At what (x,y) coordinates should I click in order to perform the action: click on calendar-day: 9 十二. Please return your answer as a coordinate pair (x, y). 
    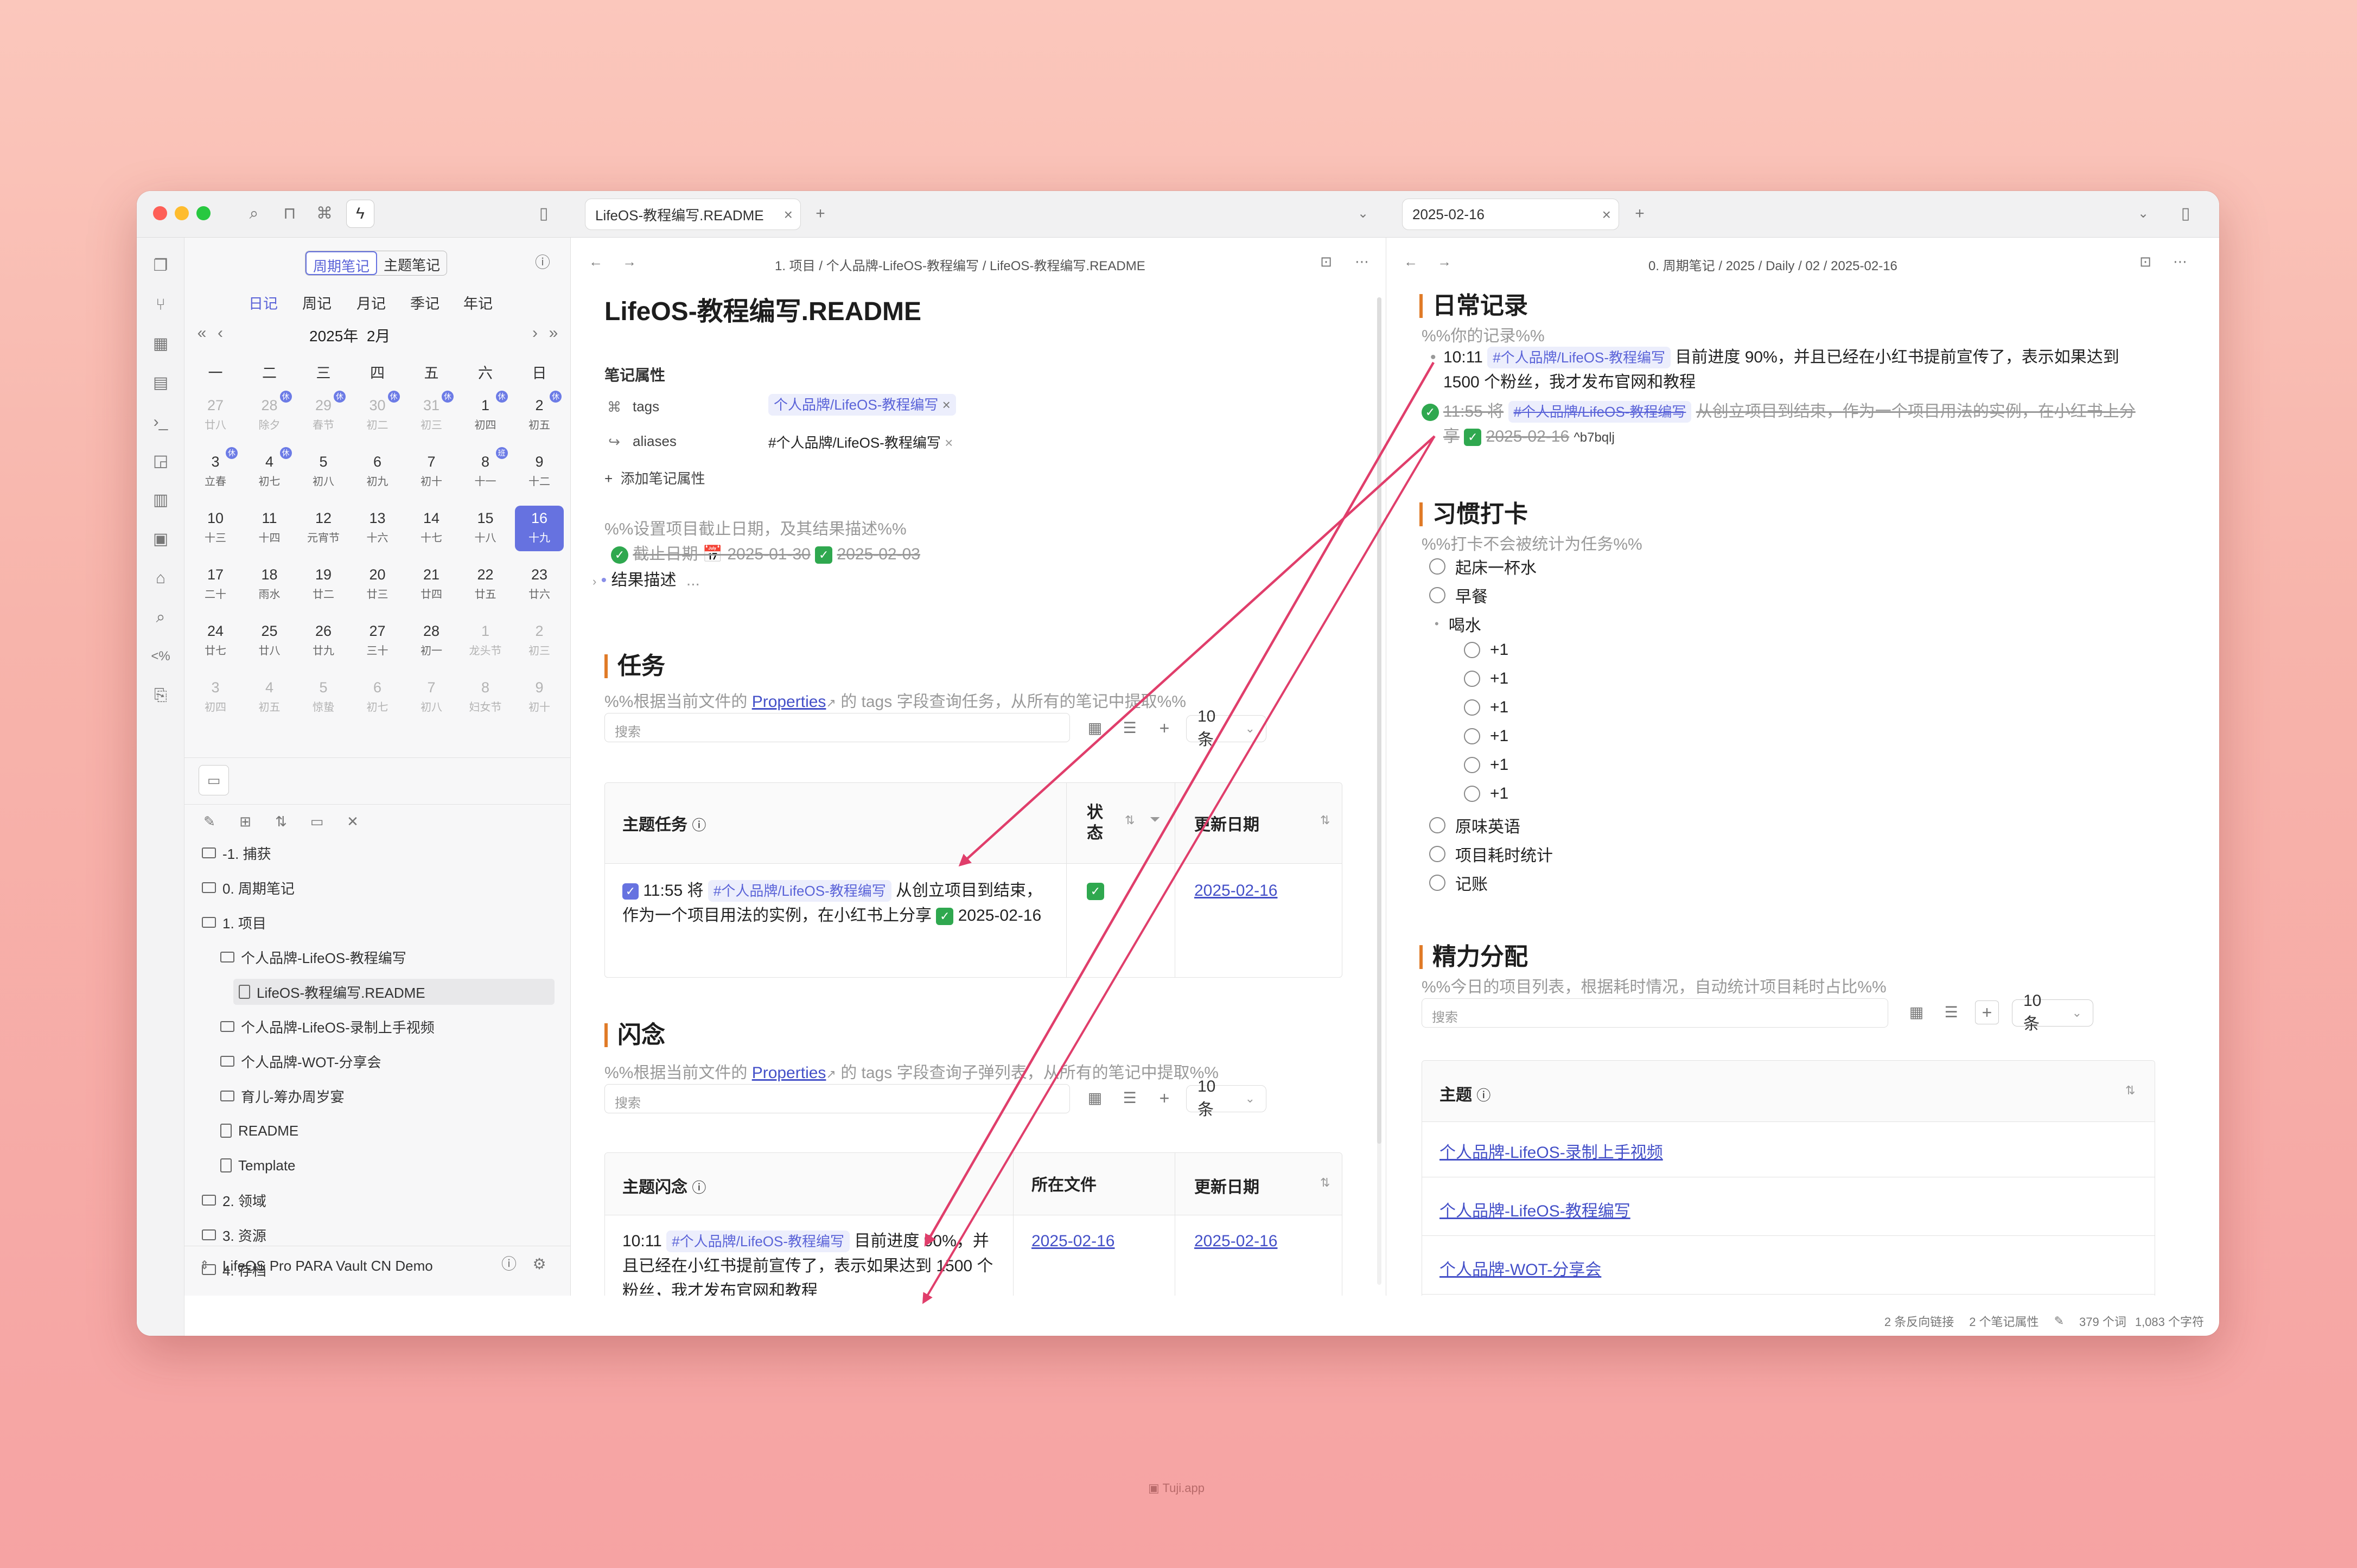
    Looking at the image, I should click on (539, 472).